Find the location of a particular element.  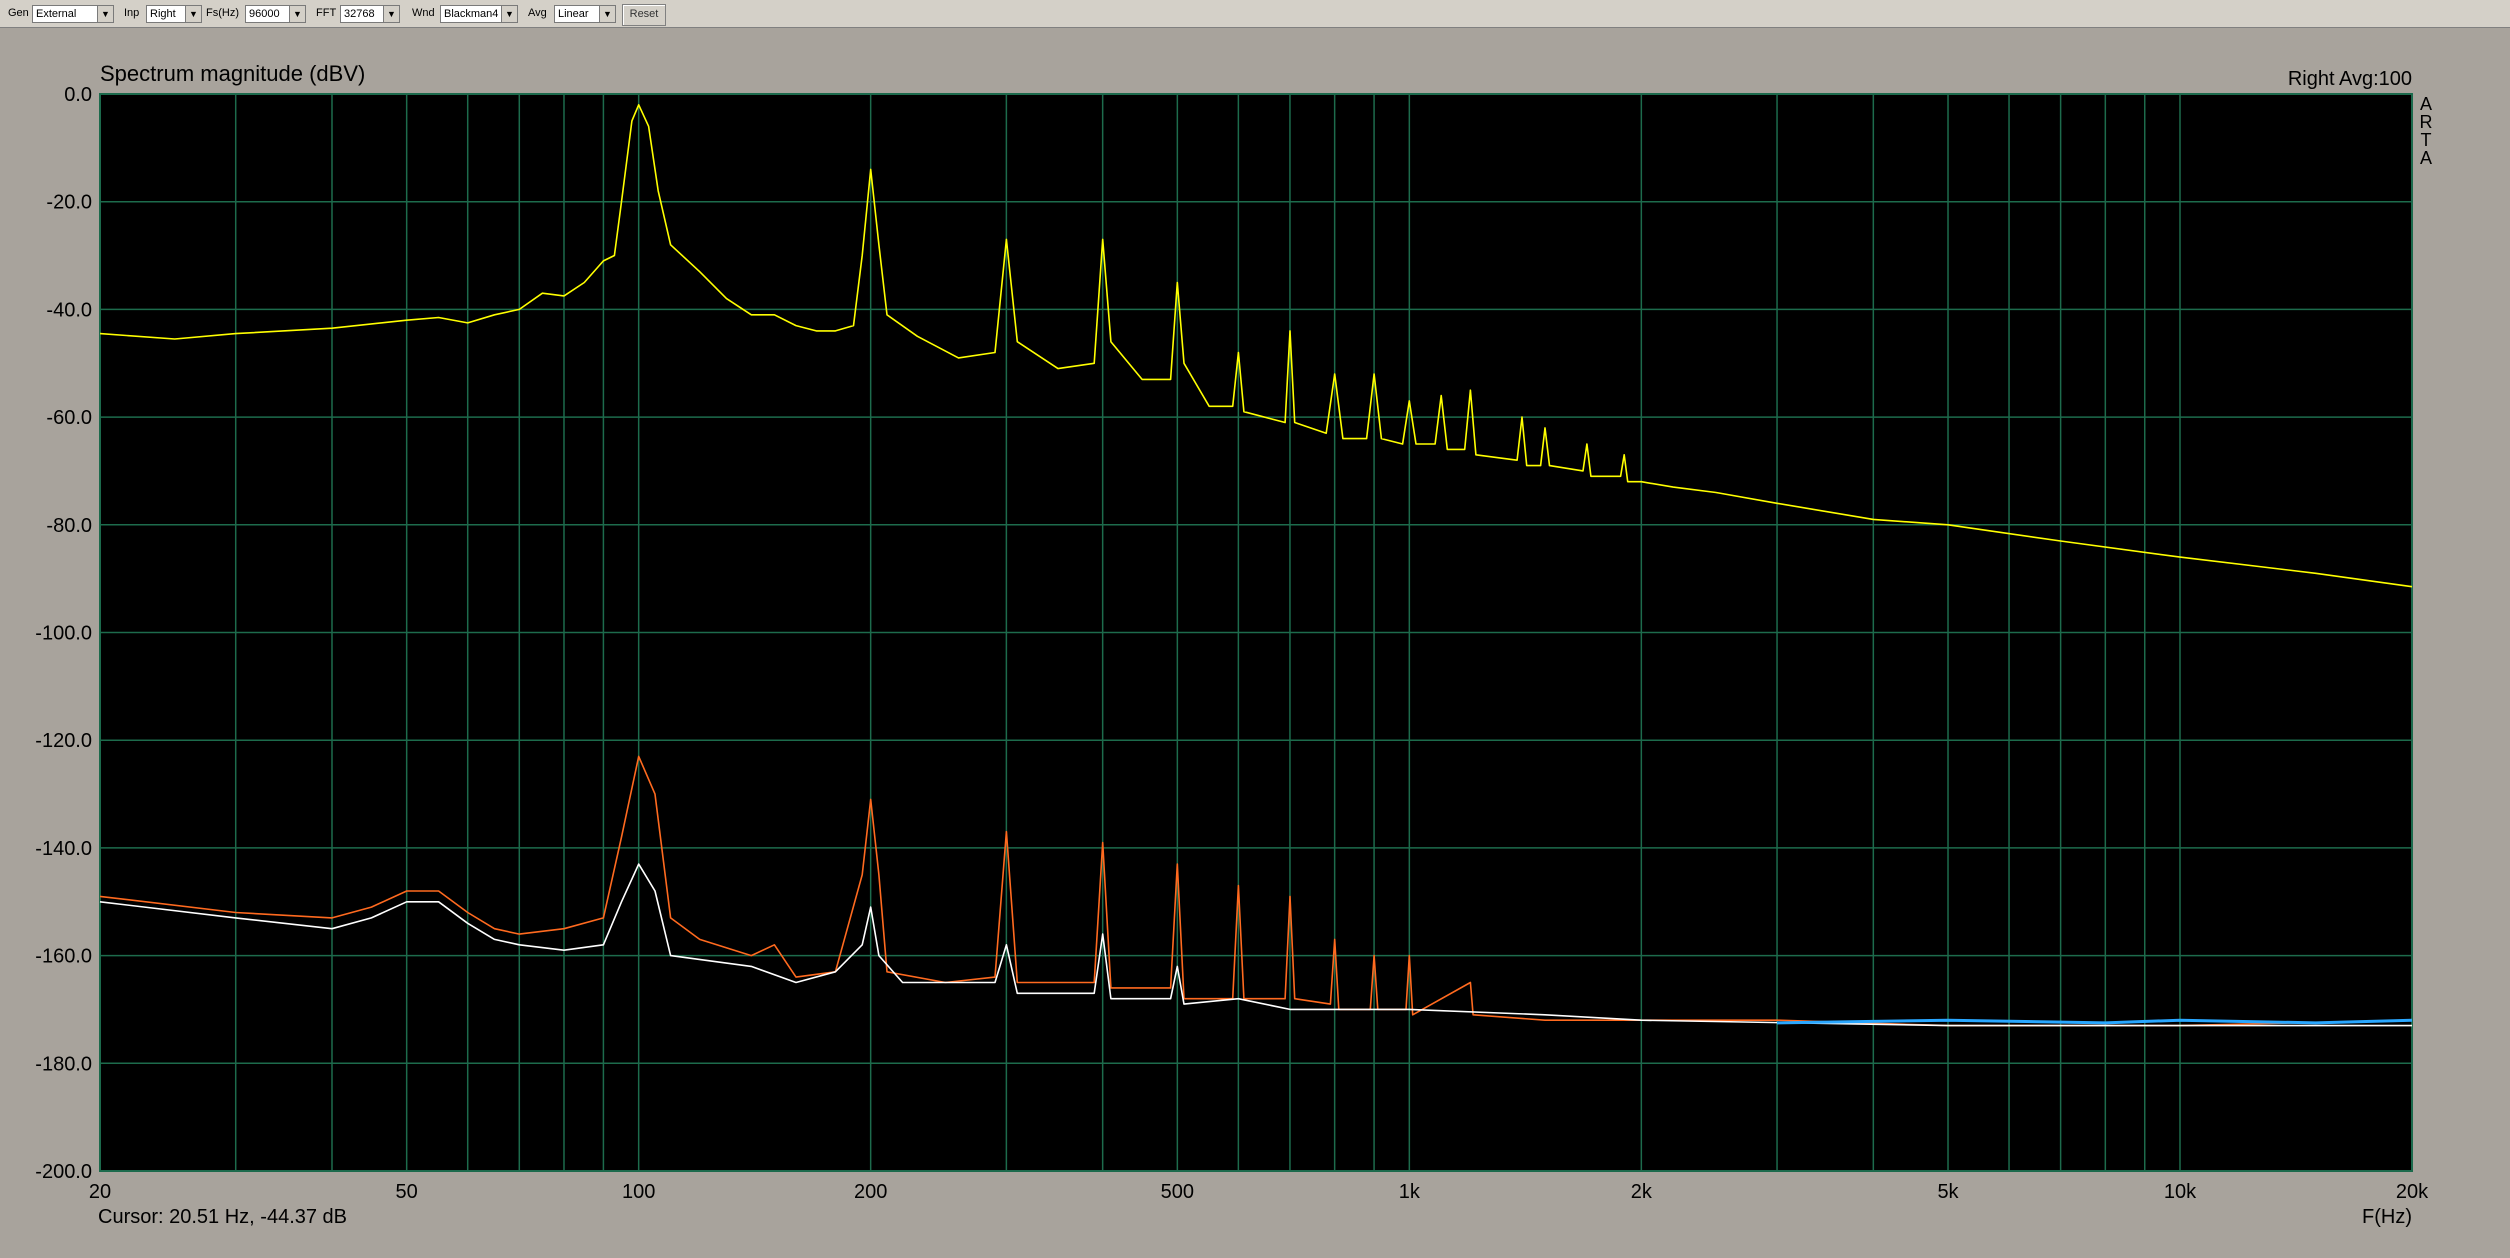

fft-label: FFT is located at coordinates (326, 13).